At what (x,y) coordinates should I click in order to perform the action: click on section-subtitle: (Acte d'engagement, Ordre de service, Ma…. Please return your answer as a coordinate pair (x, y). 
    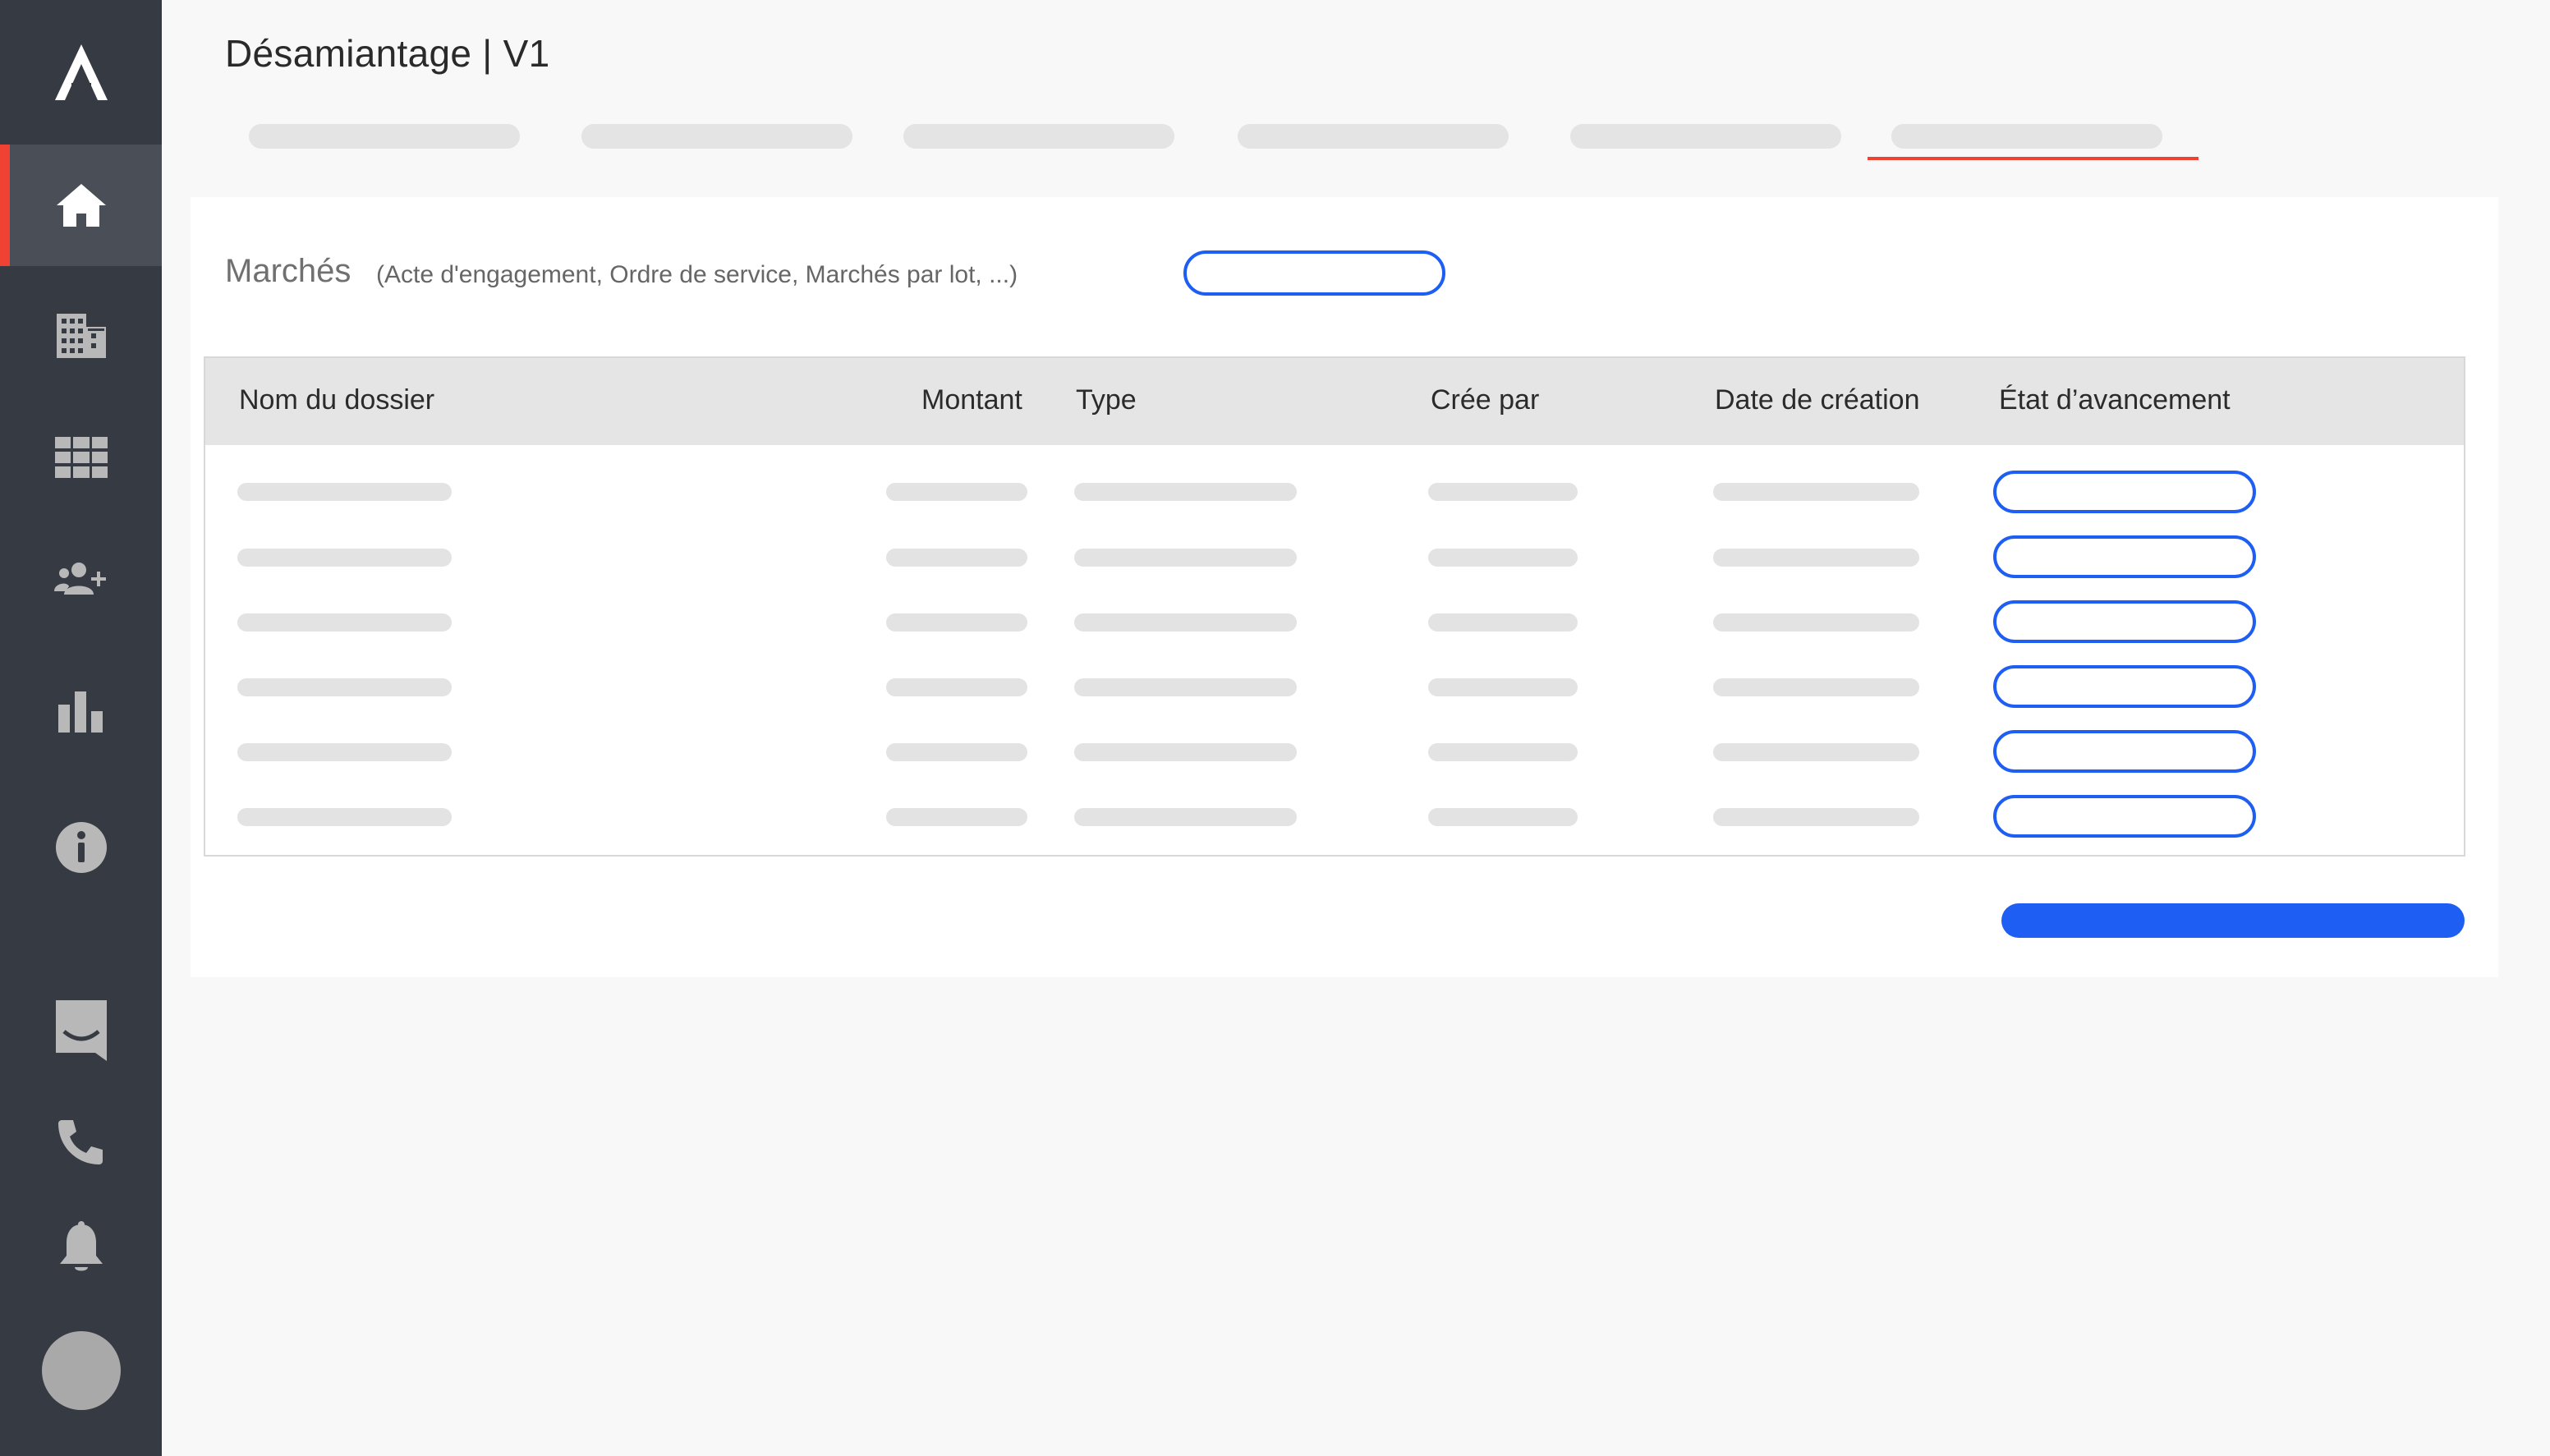
    Looking at the image, I should click on (697, 274).